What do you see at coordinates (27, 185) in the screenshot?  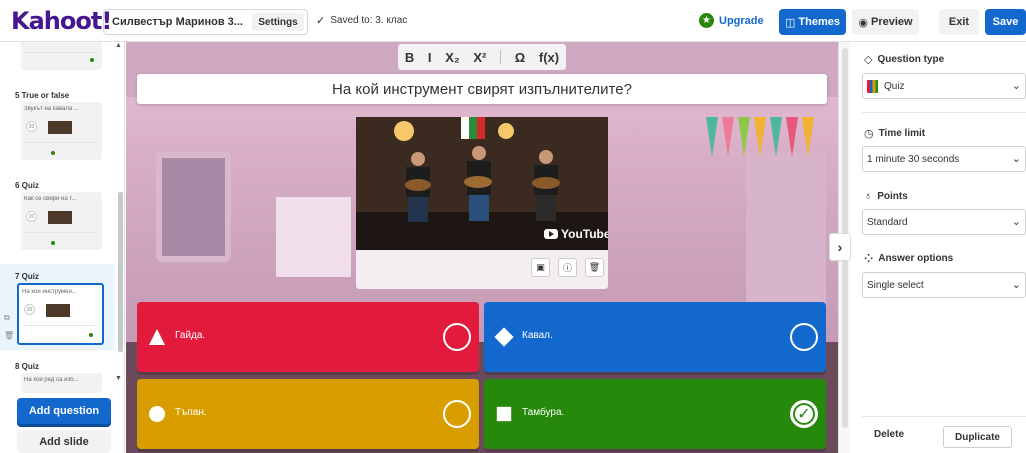 I see `slide-label: 6 Quiz` at bounding box center [27, 185].